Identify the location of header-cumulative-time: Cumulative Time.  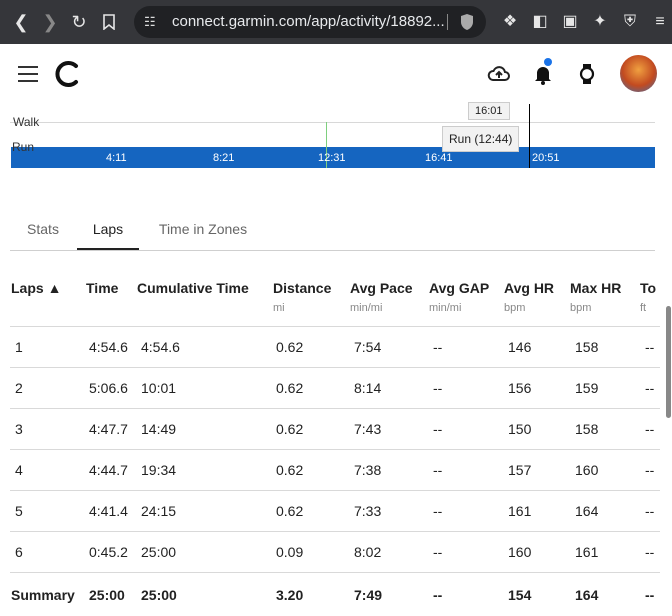
(193, 288).